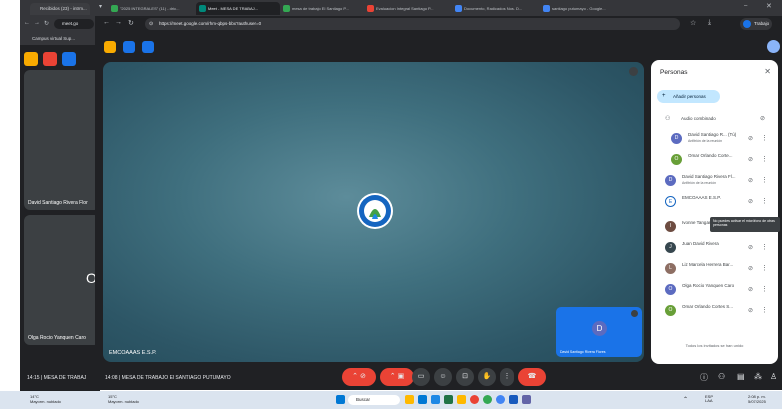  I want to click on chrome-work-icon, so click(500, 399).